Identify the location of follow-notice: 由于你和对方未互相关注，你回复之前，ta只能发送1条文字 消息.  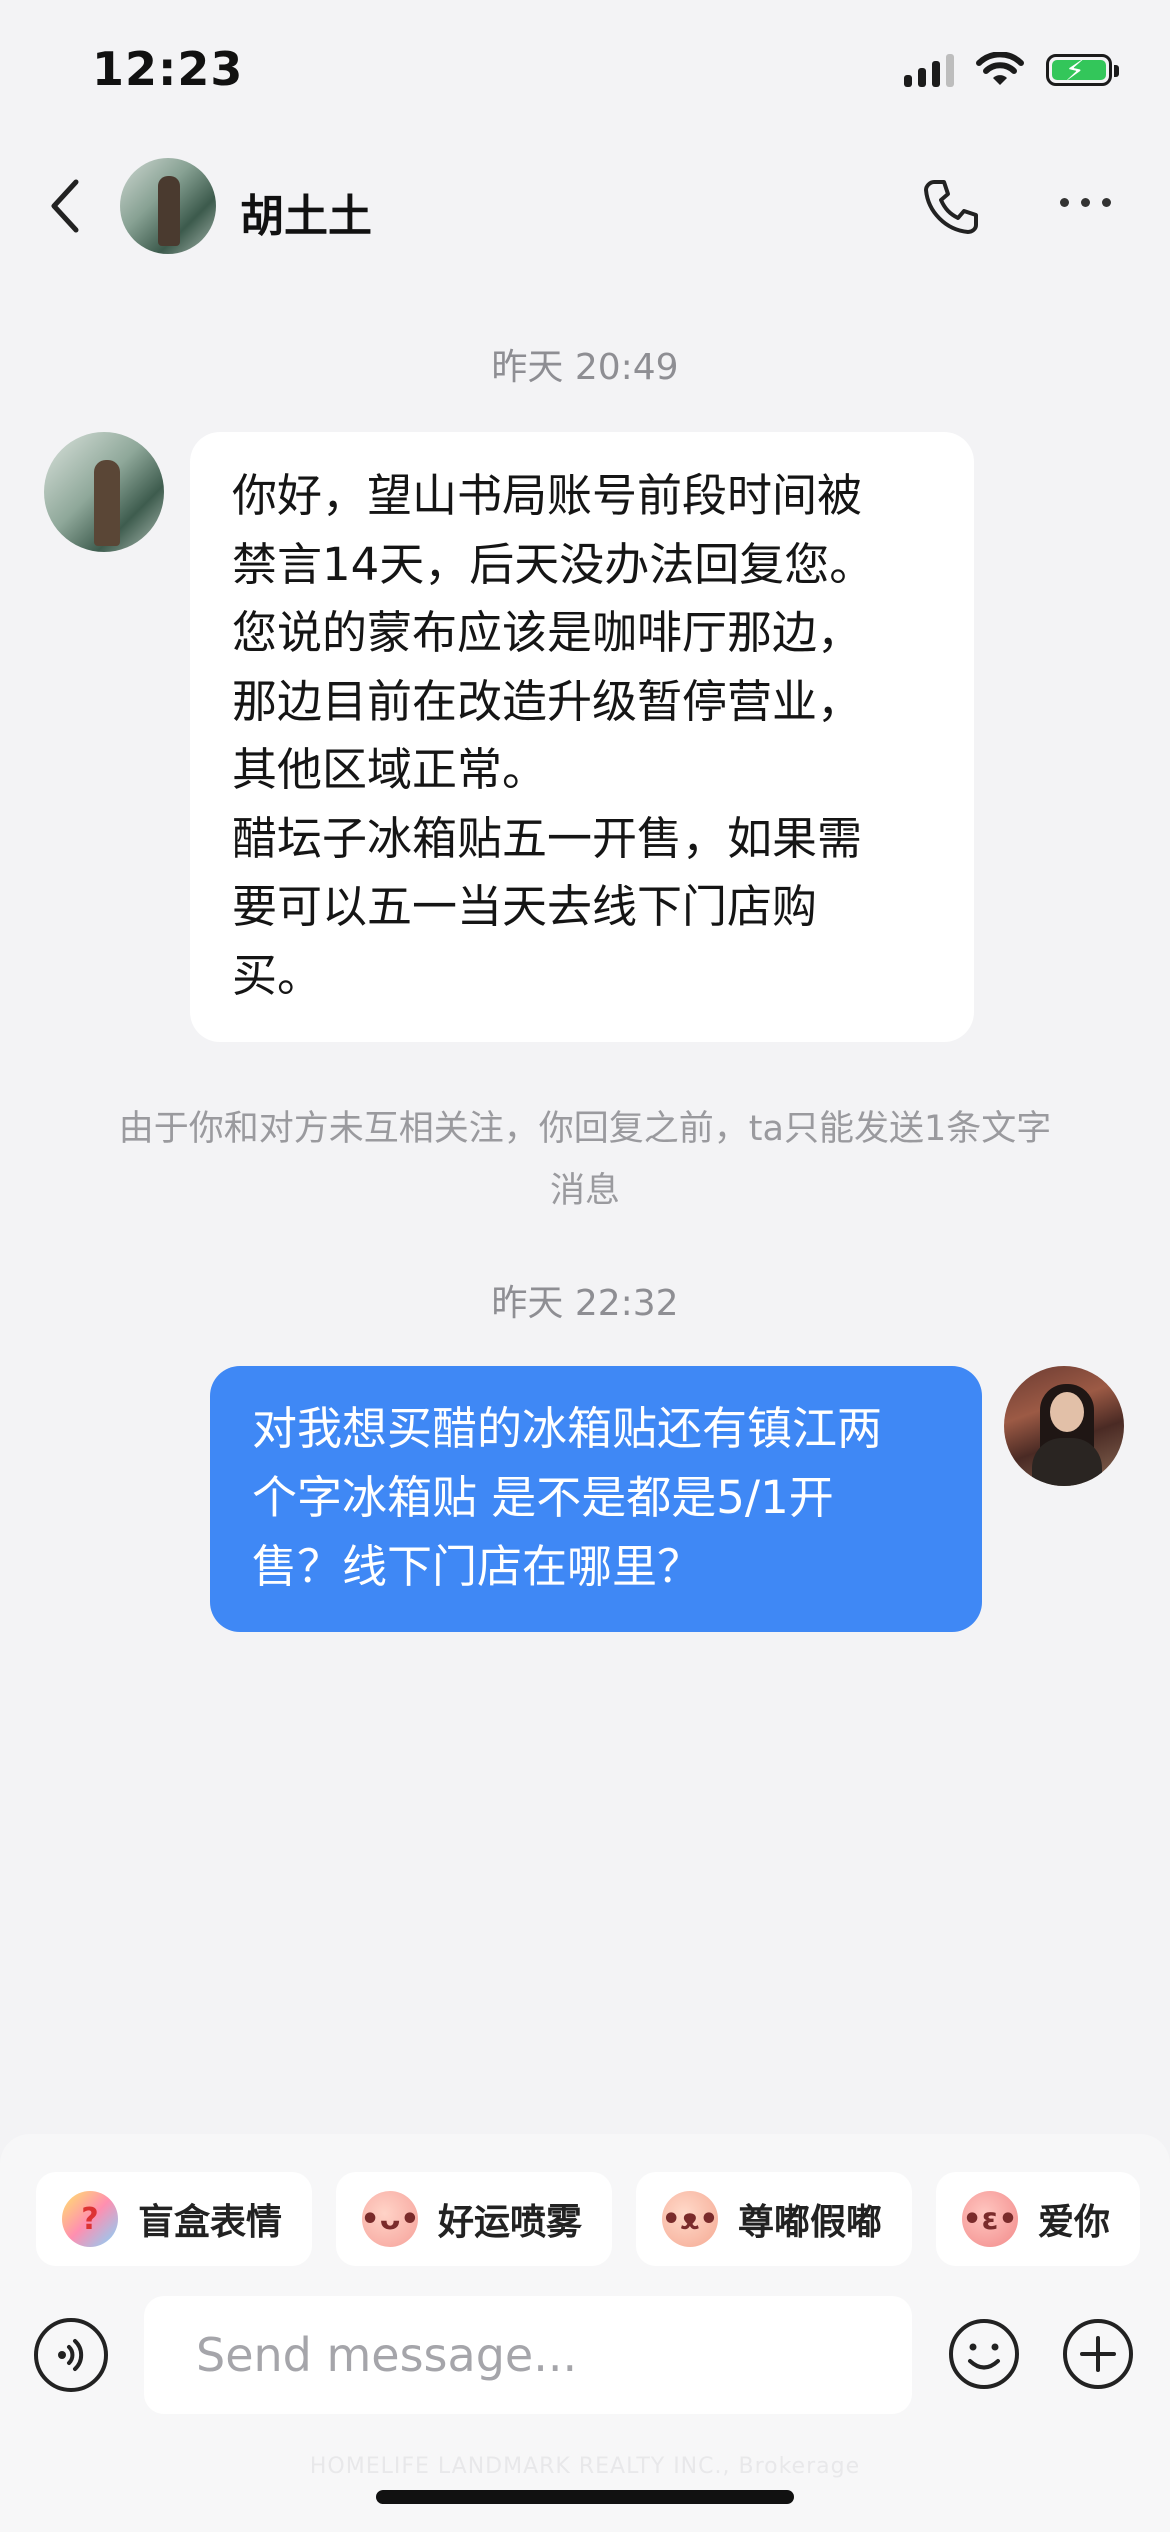
(585, 1160).